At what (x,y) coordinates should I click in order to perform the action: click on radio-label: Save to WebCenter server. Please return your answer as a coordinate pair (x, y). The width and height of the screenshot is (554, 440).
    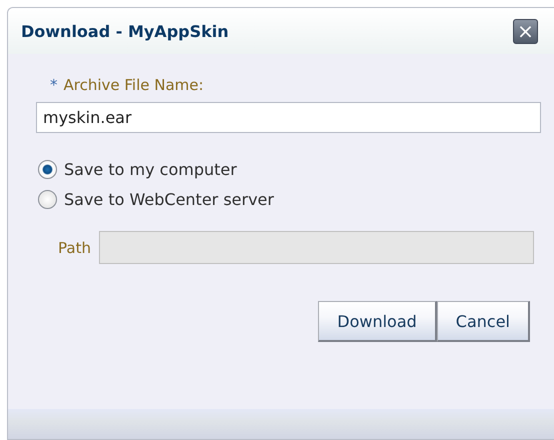
    Looking at the image, I should click on (169, 199).